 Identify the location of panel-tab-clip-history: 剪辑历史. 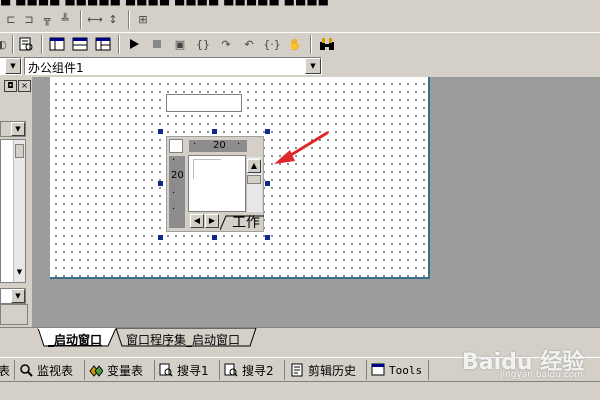
(323, 370).